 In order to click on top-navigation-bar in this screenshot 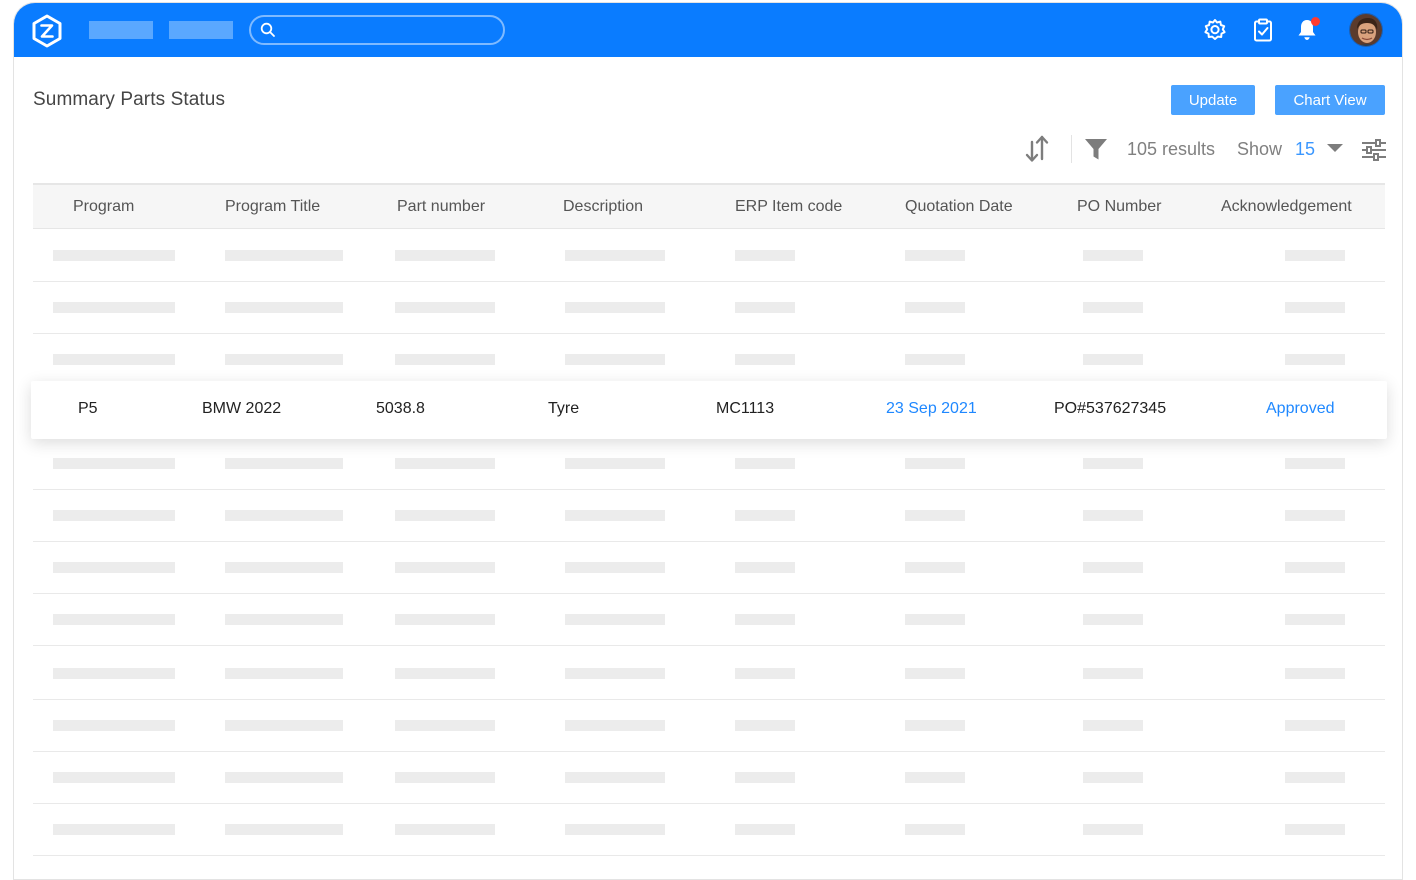, I will do `click(708, 30)`.